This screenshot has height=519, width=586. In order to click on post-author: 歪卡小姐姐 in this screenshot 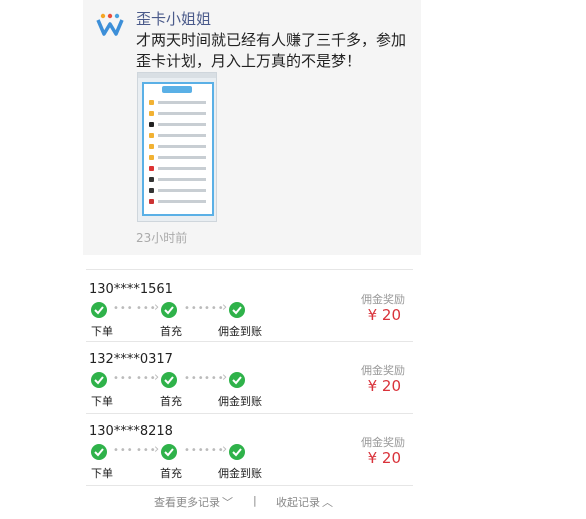, I will do `click(173, 18)`.